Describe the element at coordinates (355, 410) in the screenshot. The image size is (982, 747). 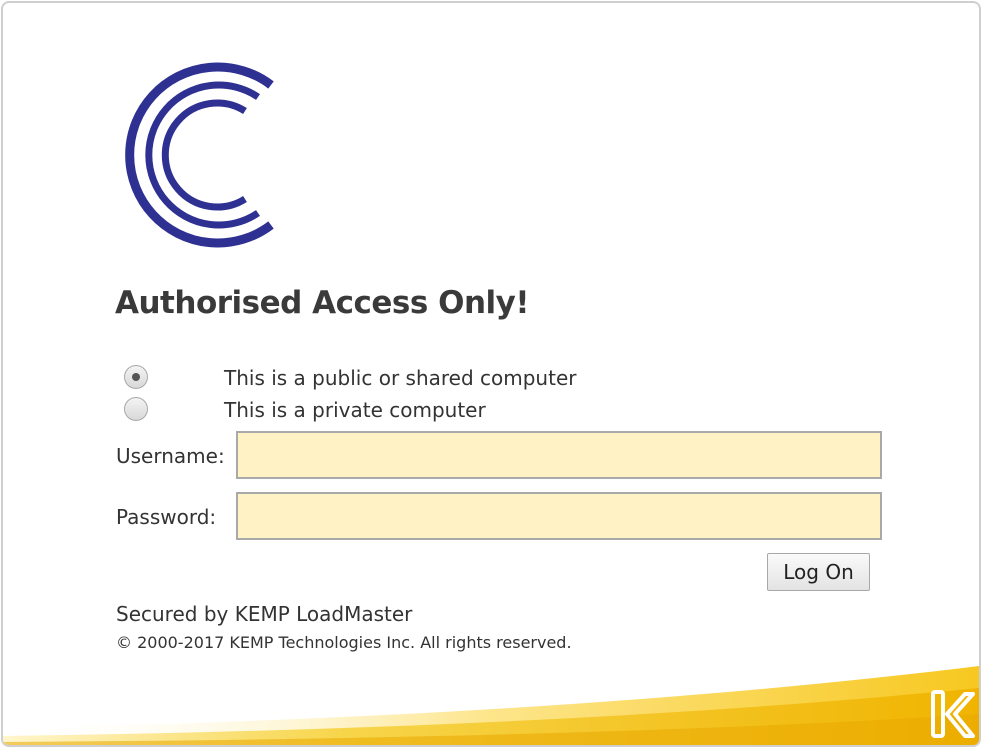
I see `radio-label-private: This is a private computer` at that location.